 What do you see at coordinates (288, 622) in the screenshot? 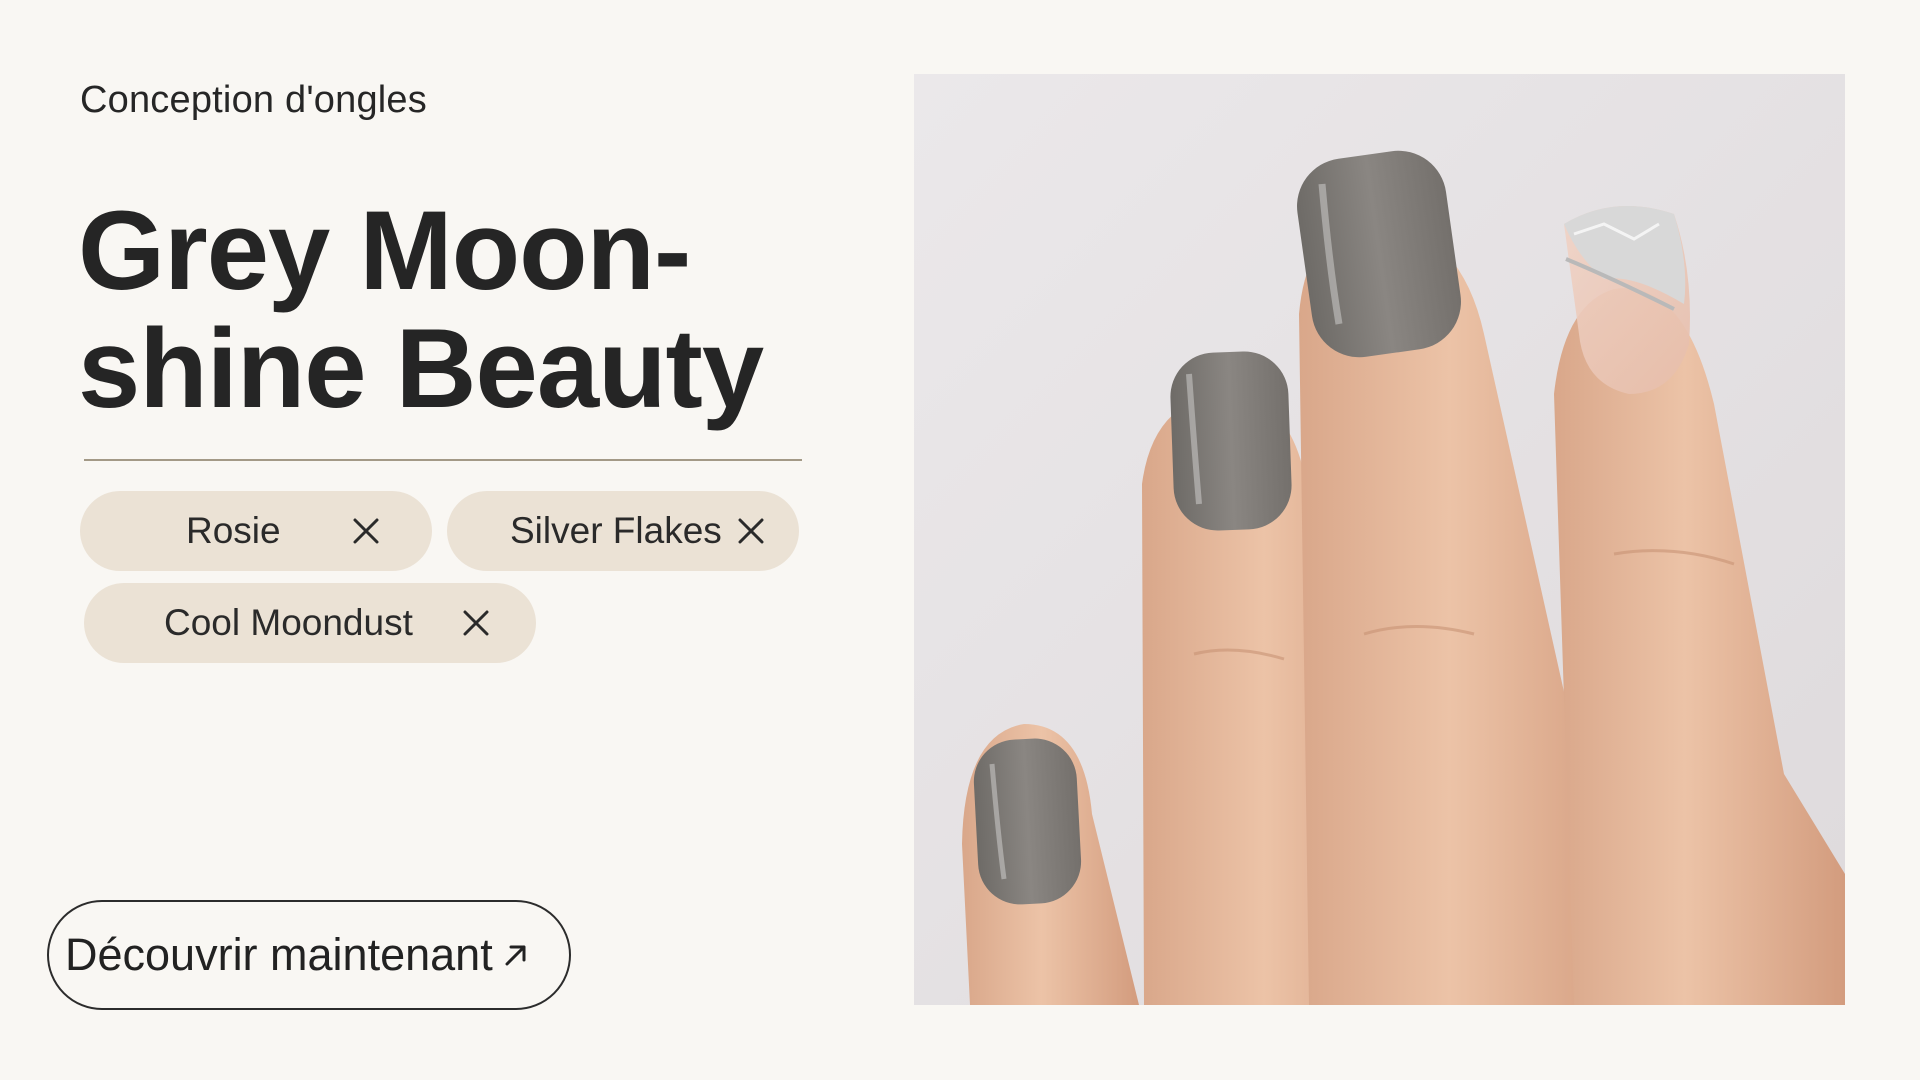
I see `tag-chip-label: Cool Moondust` at bounding box center [288, 622].